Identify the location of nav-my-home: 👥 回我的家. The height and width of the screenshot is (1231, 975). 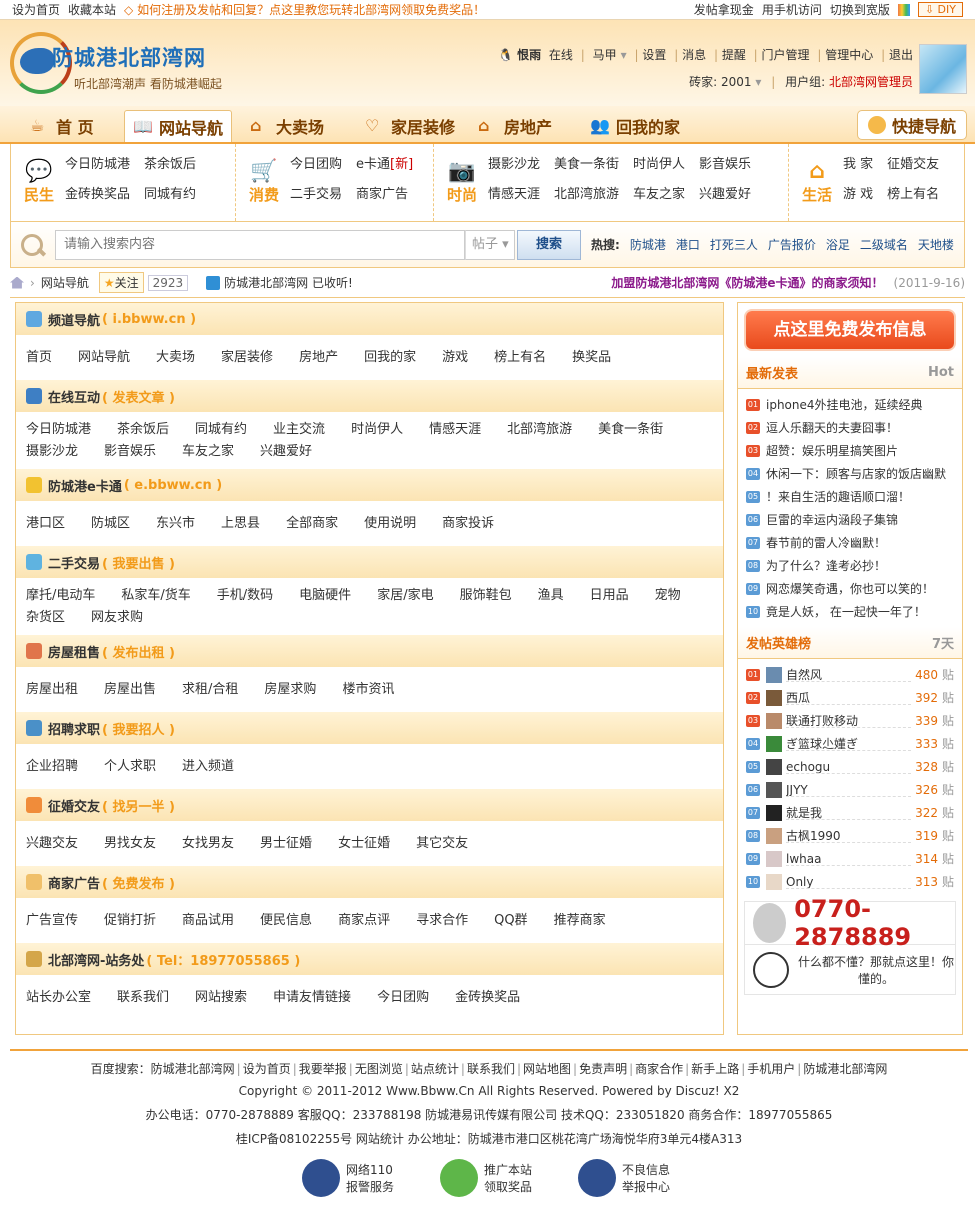
(635, 126).